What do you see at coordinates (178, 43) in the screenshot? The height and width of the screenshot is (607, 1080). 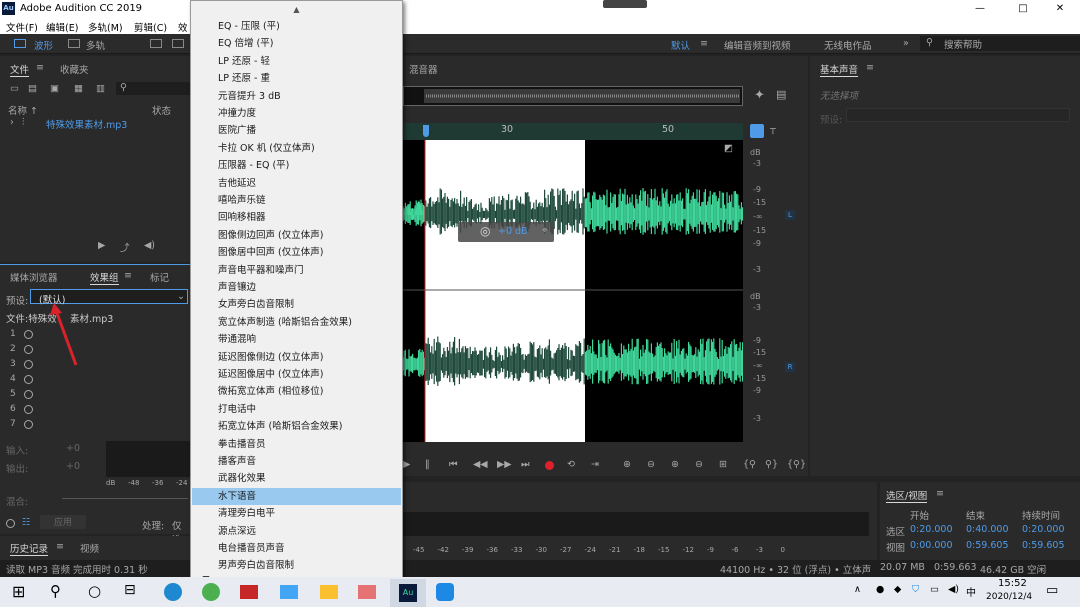 I see `pitch-icon` at bounding box center [178, 43].